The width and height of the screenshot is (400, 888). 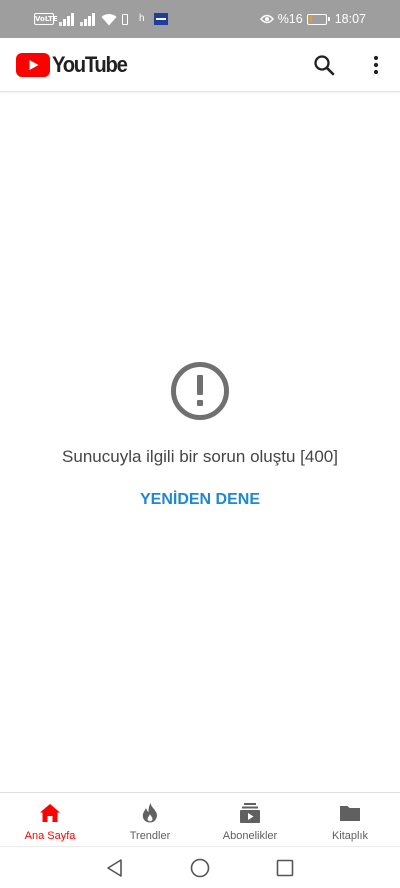 What do you see at coordinates (200, 391) in the screenshot?
I see `error-icon` at bounding box center [200, 391].